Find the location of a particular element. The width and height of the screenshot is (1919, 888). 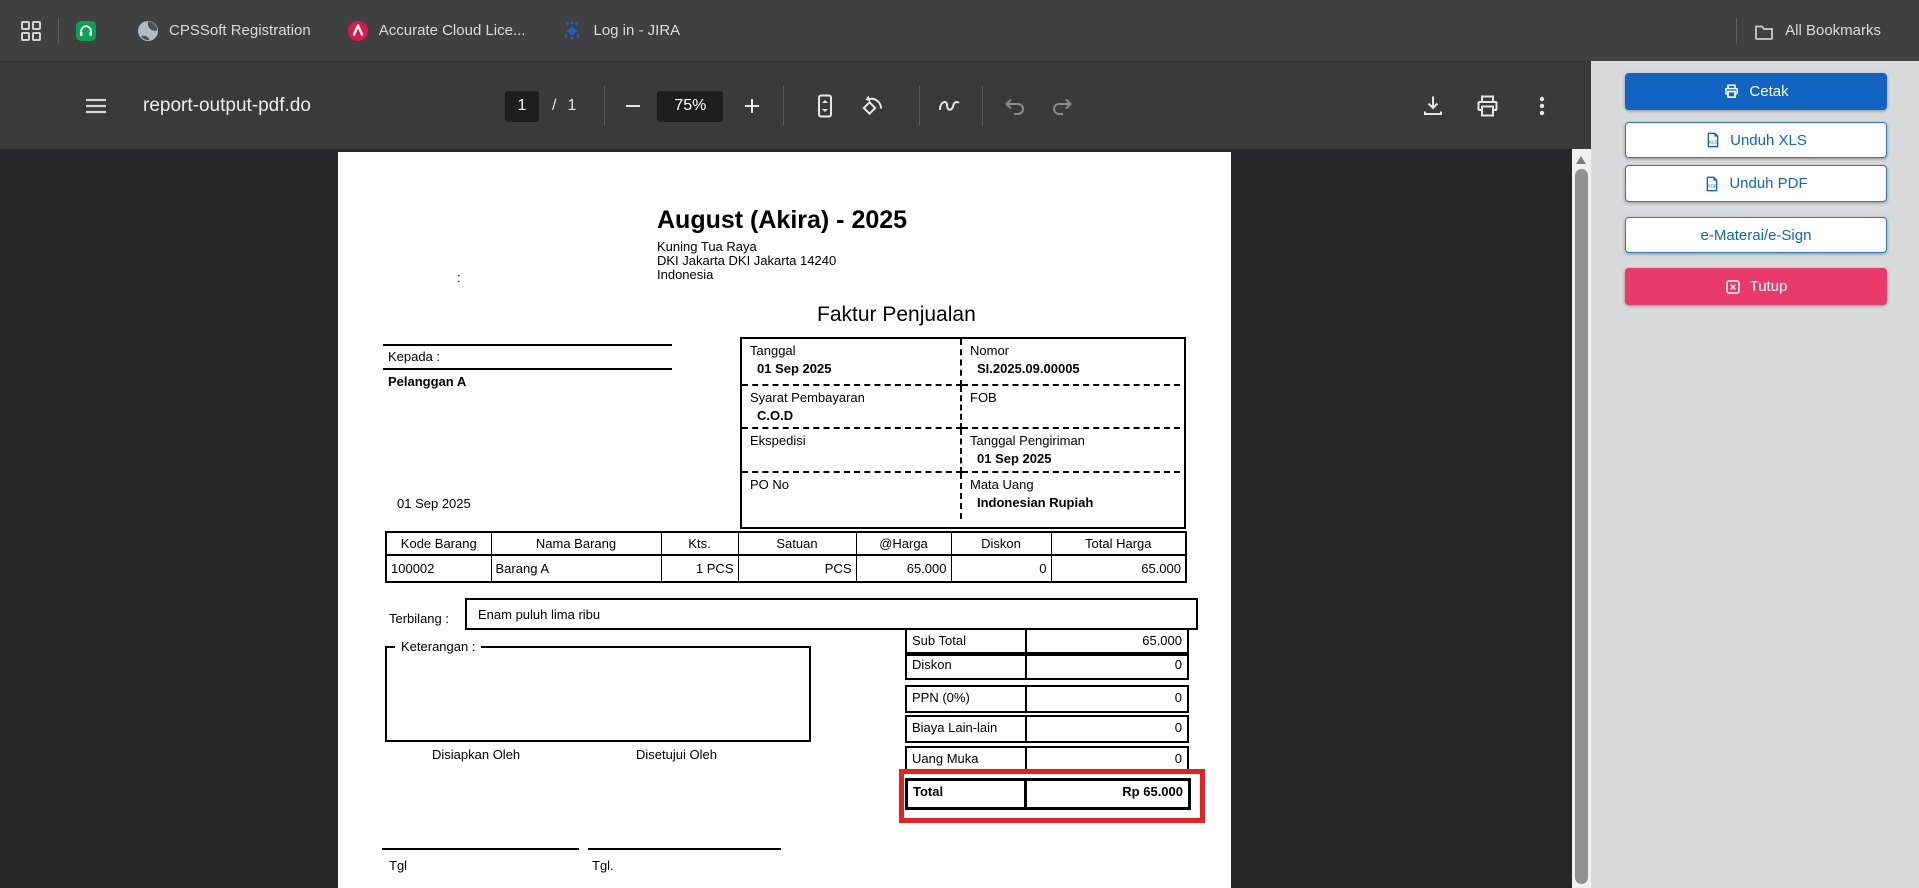

scrollbar-up-arrow is located at coordinates (1581, 160).